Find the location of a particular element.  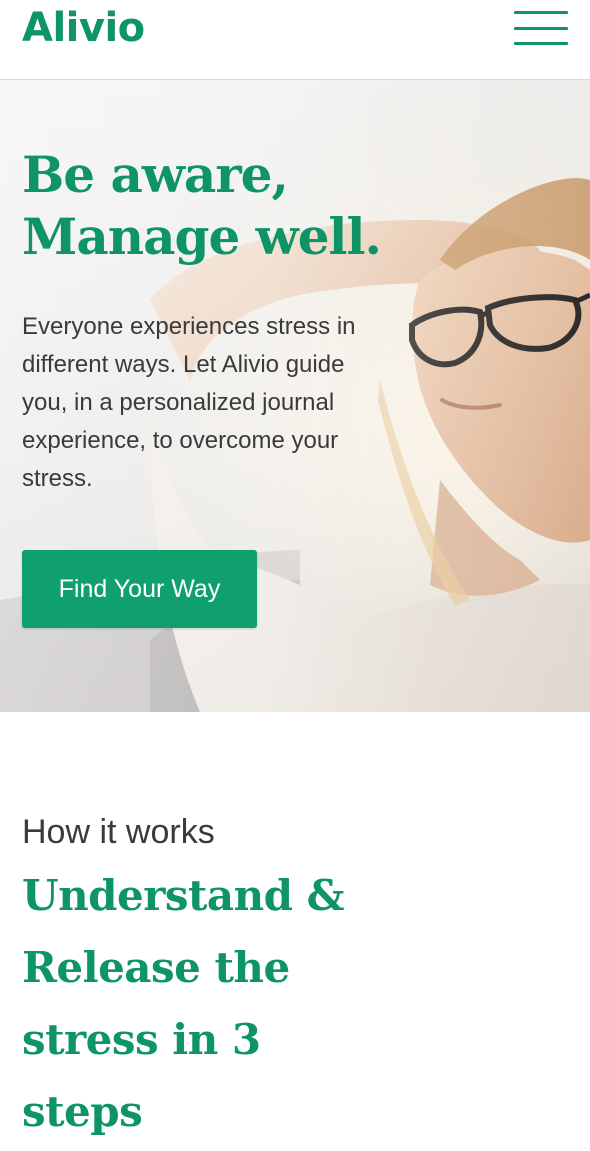

section-kicker: How it works is located at coordinates (118, 832).